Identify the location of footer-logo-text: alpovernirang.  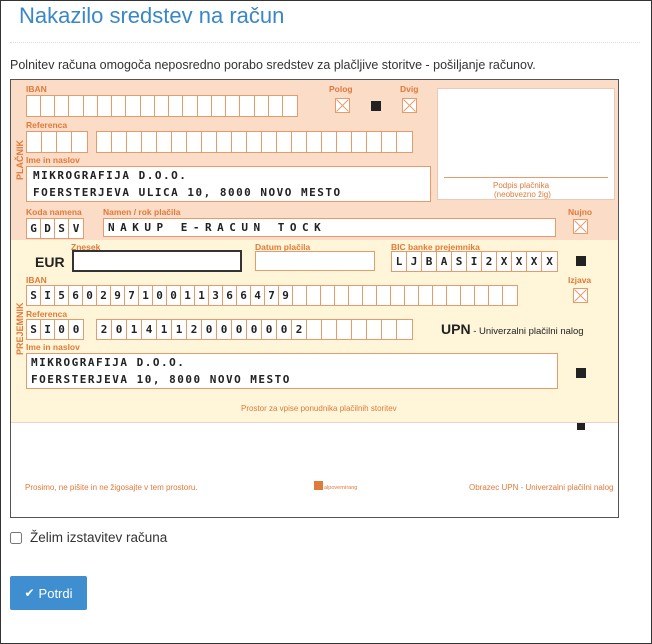
(341, 488).